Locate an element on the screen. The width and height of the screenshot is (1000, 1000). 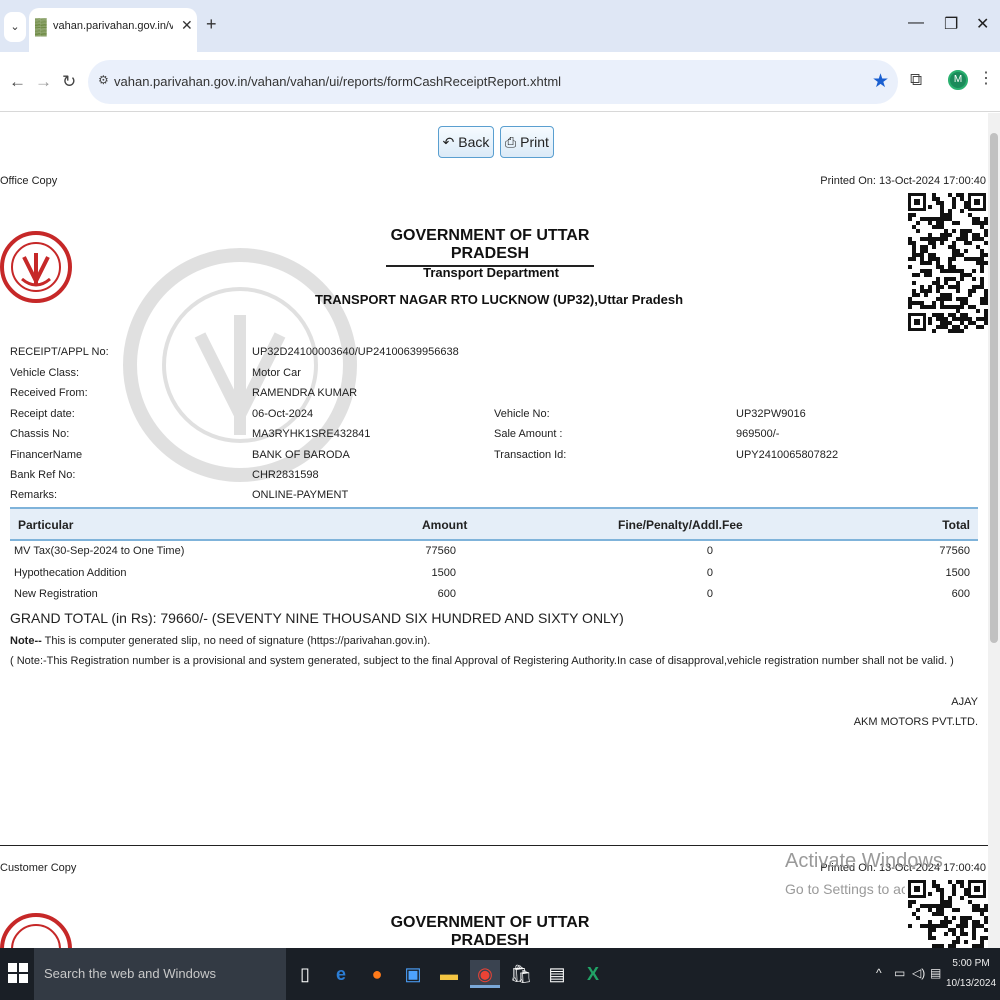
new-tab-plus-icon: + is located at coordinates (211, 24).